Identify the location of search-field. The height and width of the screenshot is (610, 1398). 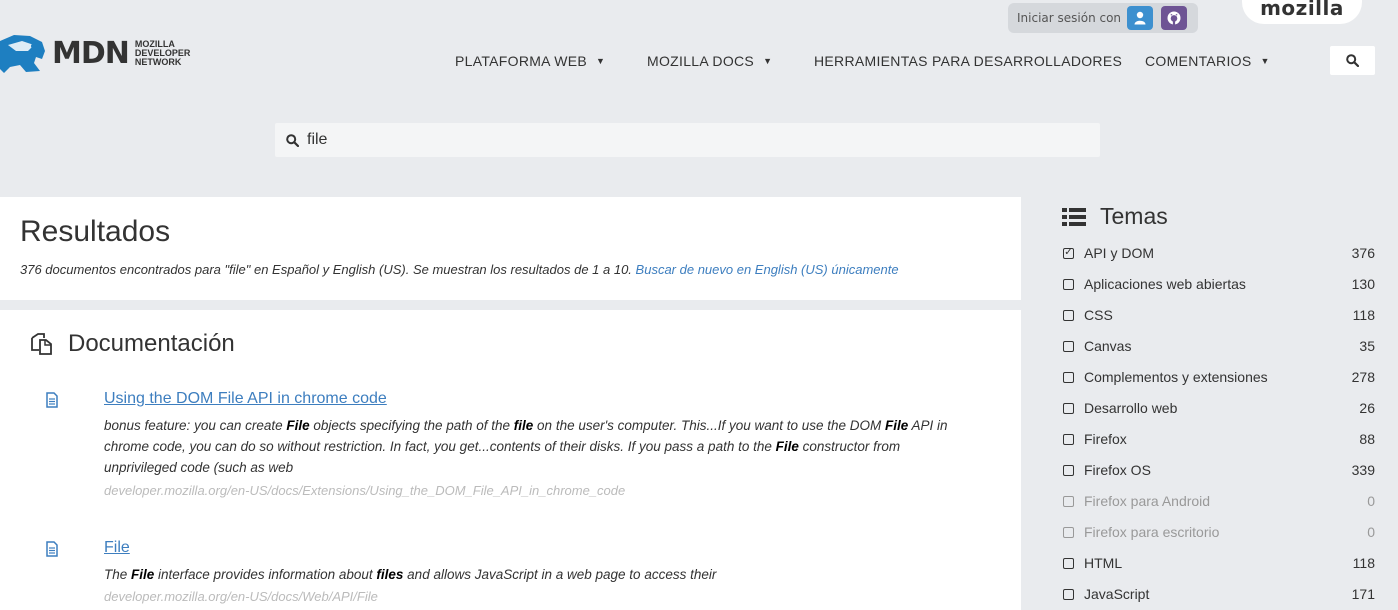
(687, 140).